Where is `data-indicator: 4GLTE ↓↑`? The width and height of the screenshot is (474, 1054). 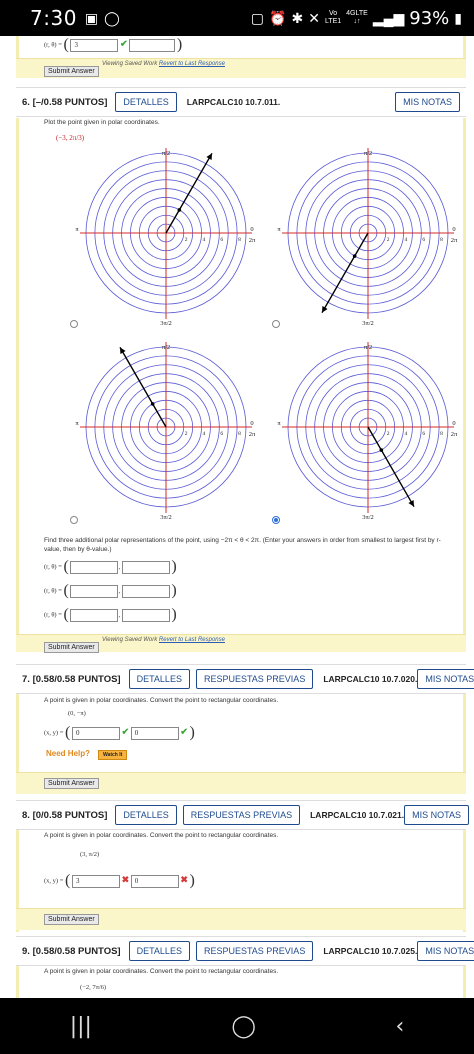
data-indicator: 4GLTE ↓↑ is located at coordinates (357, 17).